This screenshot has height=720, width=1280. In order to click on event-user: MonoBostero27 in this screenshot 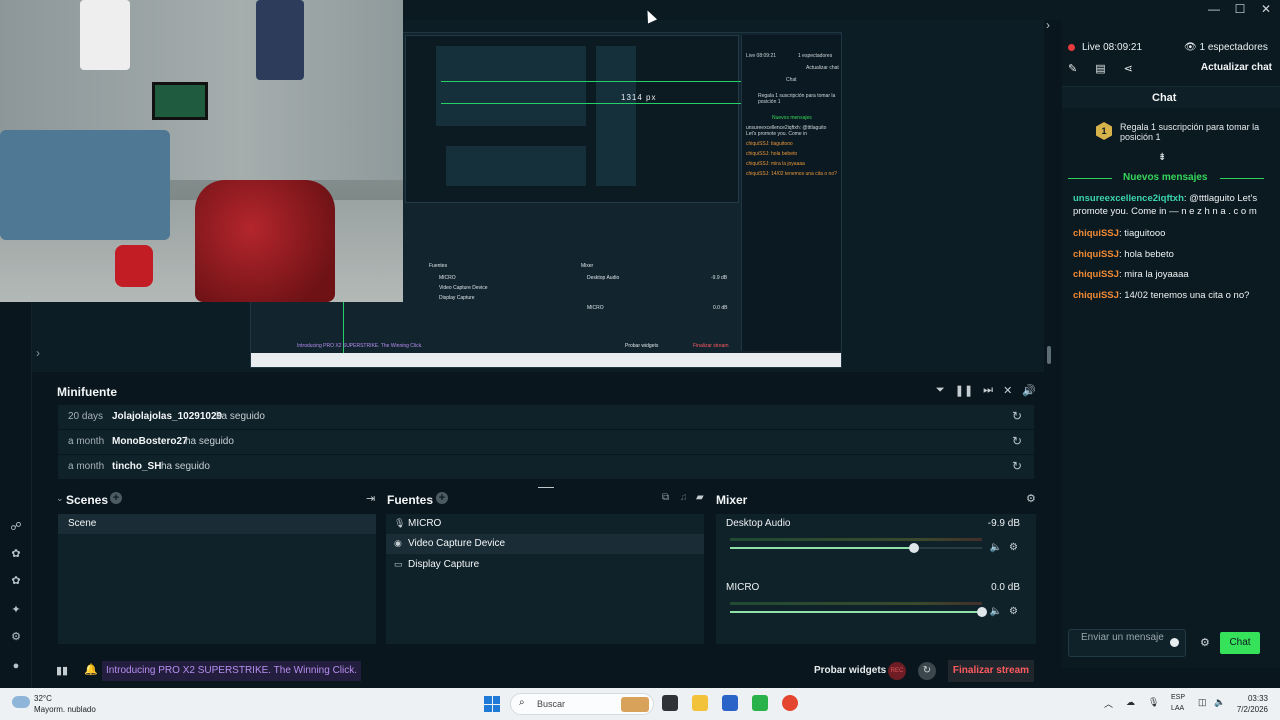, I will do `click(150, 441)`.